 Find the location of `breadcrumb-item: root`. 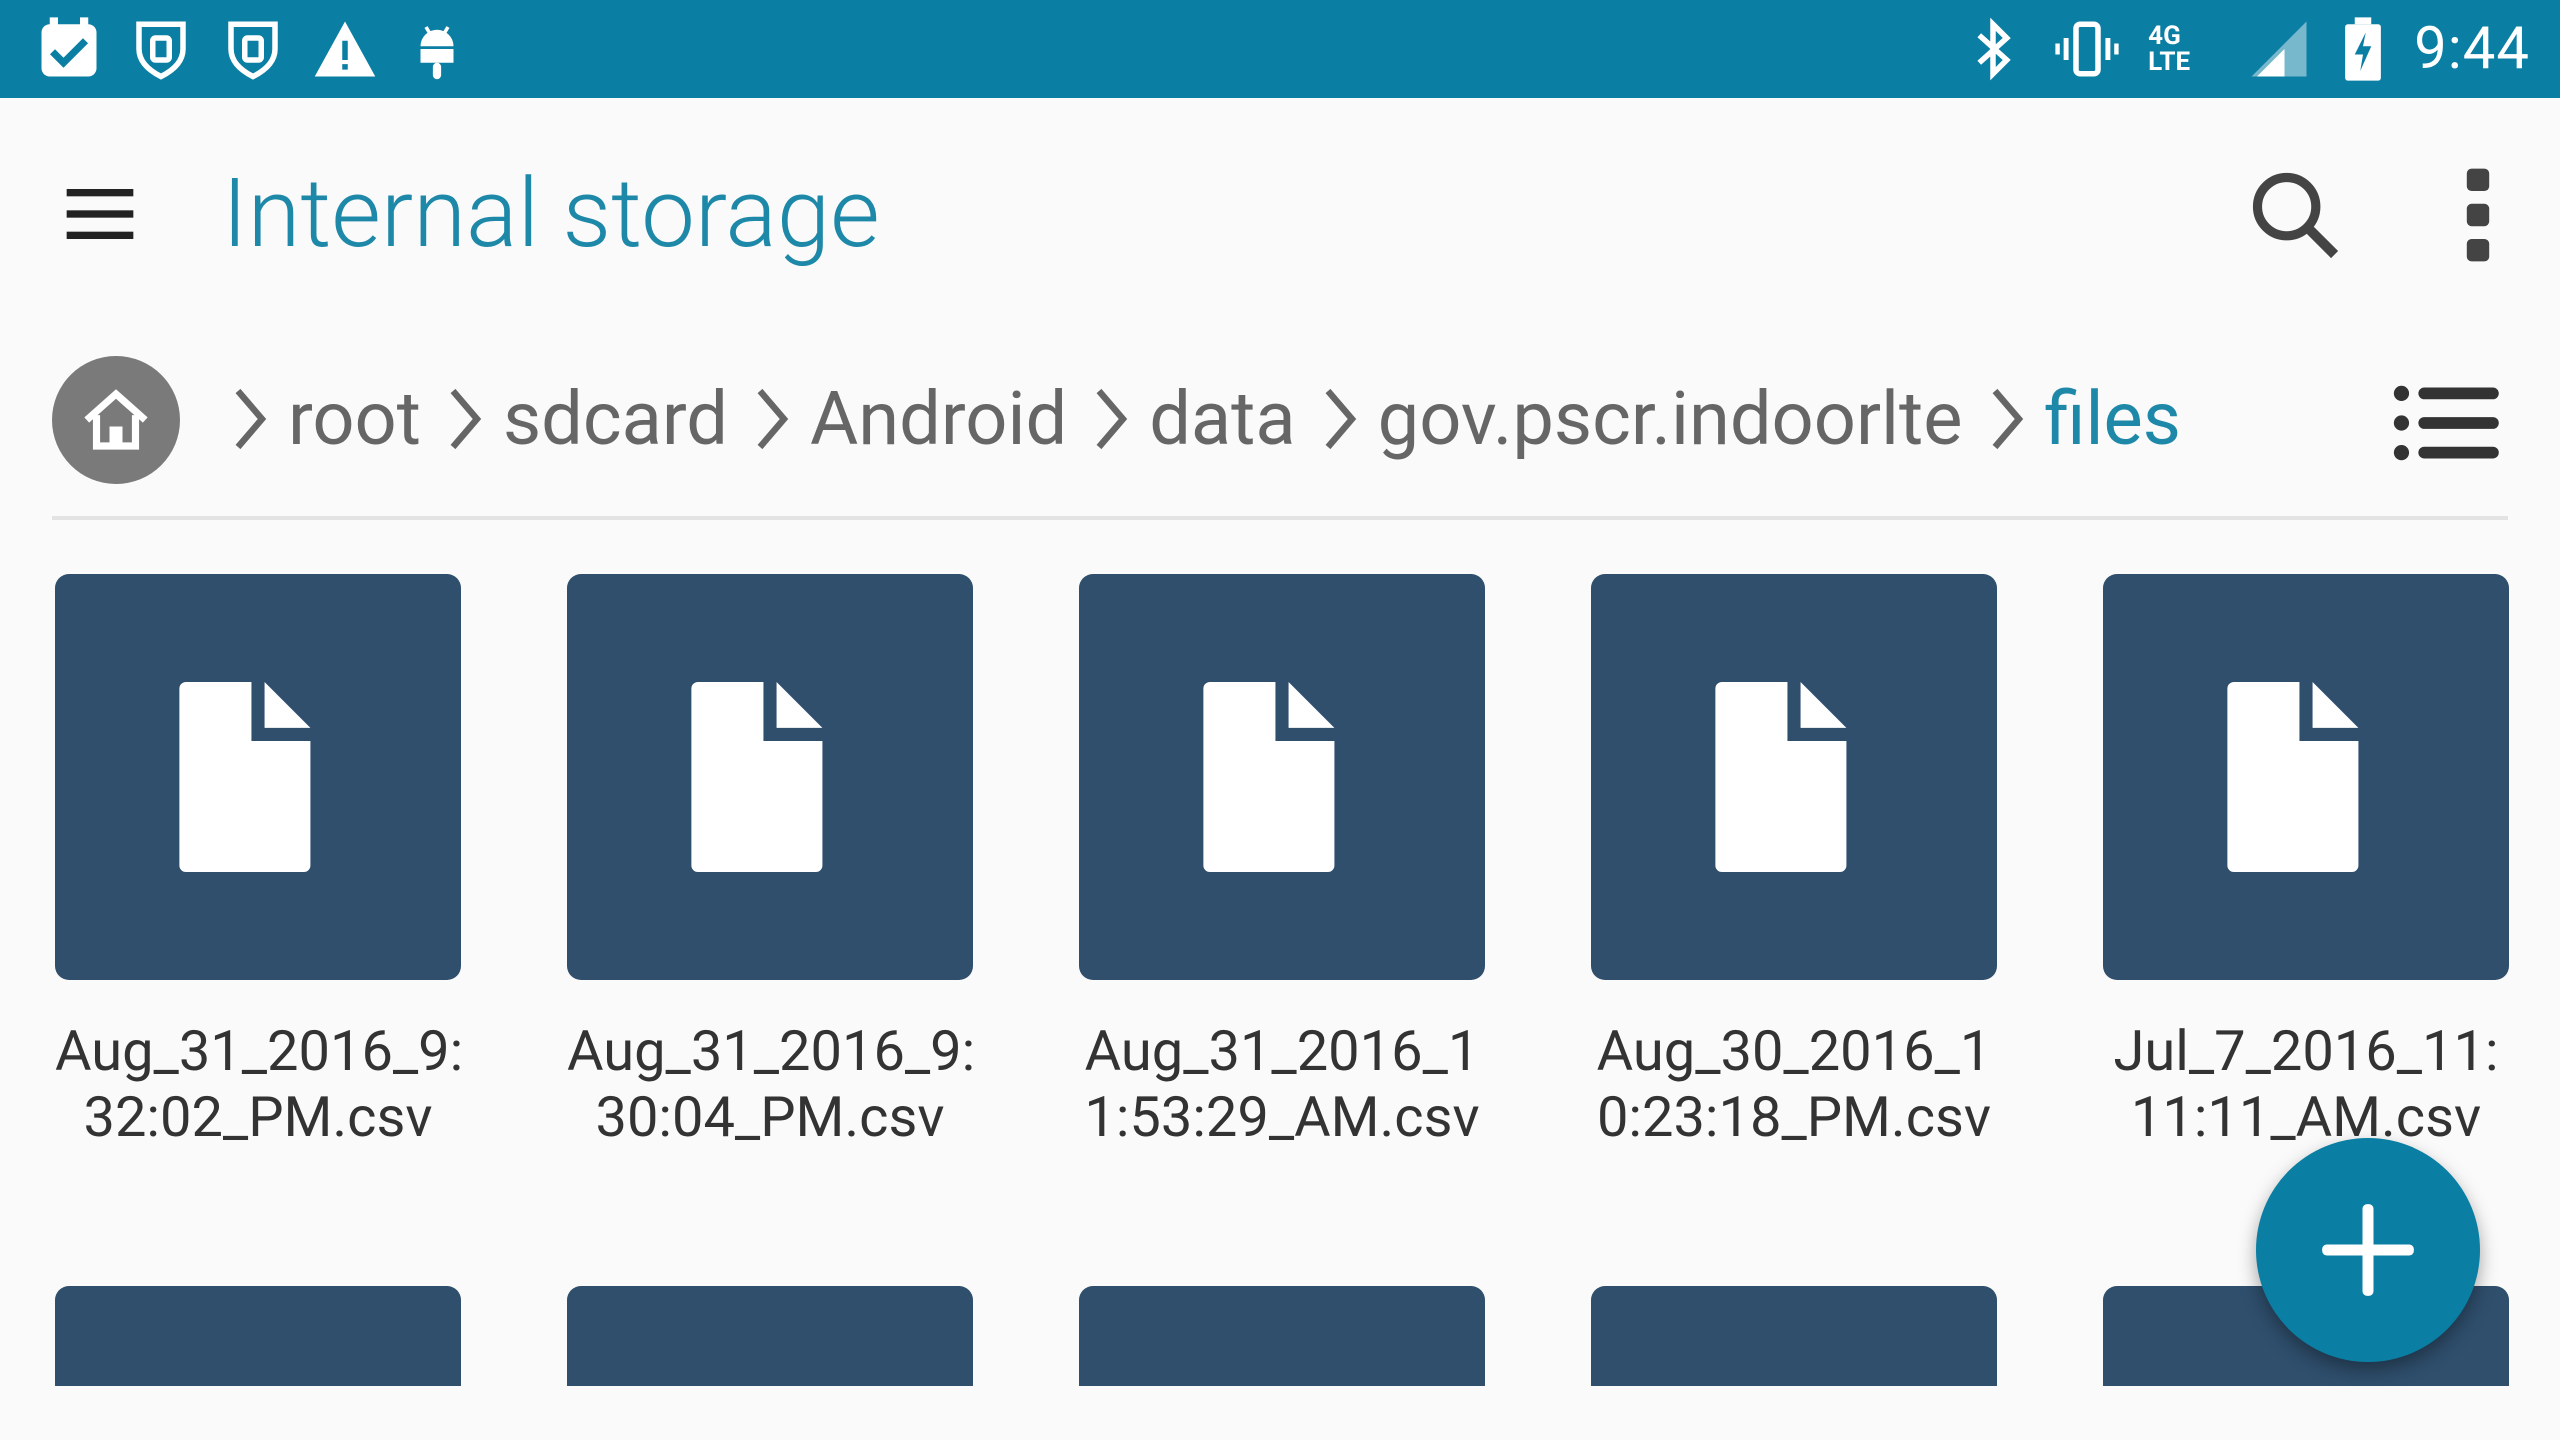

breadcrumb-item: root is located at coordinates (335, 419).